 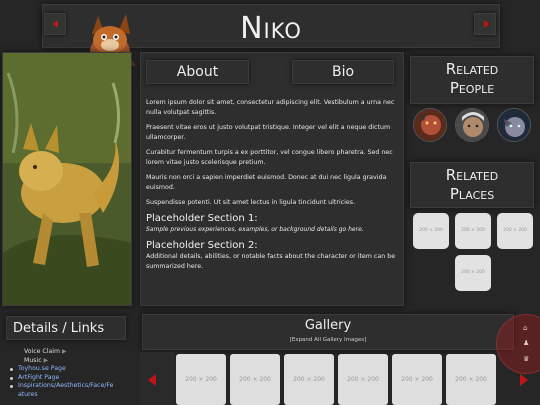 What do you see at coordinates (28, 394) in the screenshot?
I see `link-inspirations-line2: atures` at bounding box center [28, 394].